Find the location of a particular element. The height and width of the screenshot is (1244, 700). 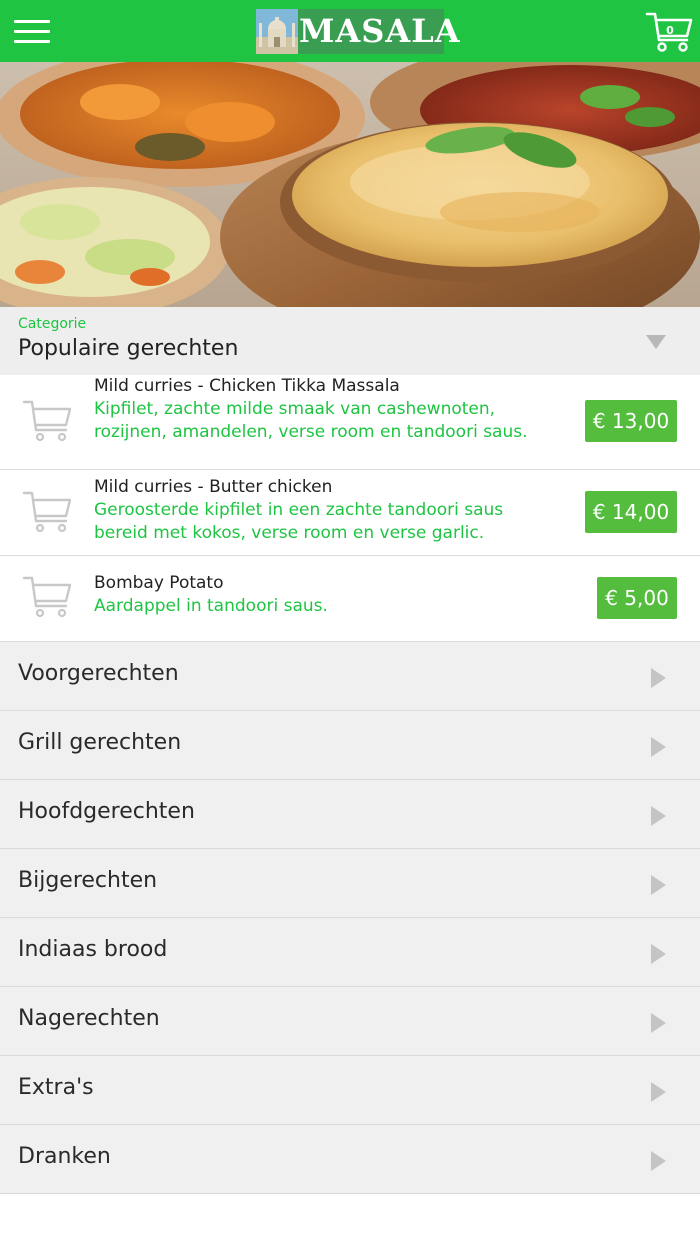

category-row-label: Bijgerechten is located at coordinates (88, 880).